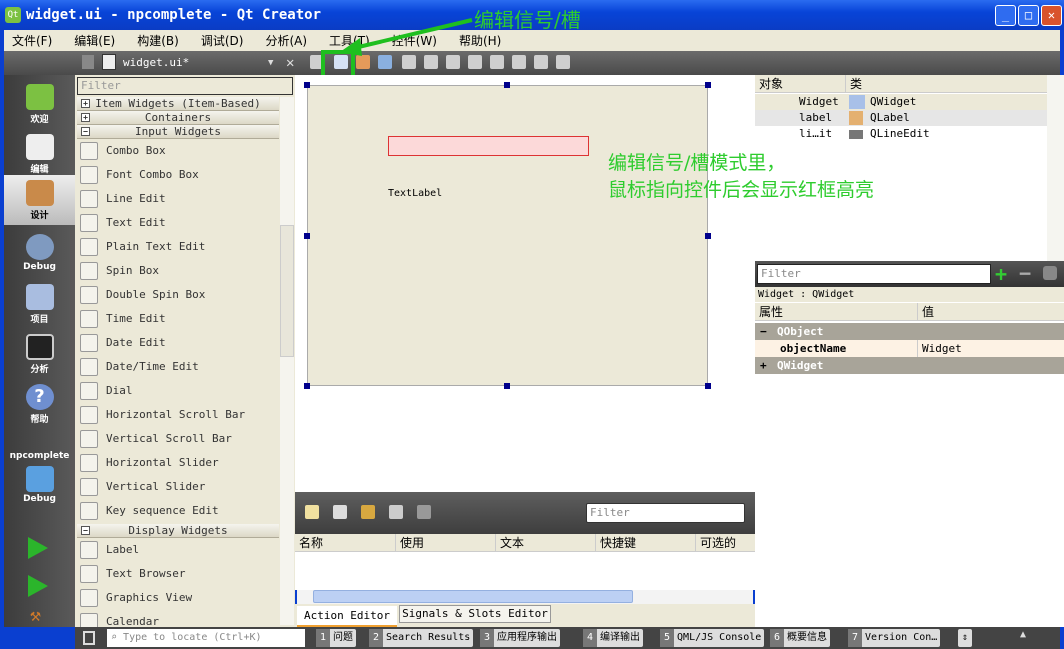 The height and width of the screenshot is (649, 1064). Describe the element at coordinates (1055, 168) in the screenshot. I see `inspector-scrollbar` at that location.